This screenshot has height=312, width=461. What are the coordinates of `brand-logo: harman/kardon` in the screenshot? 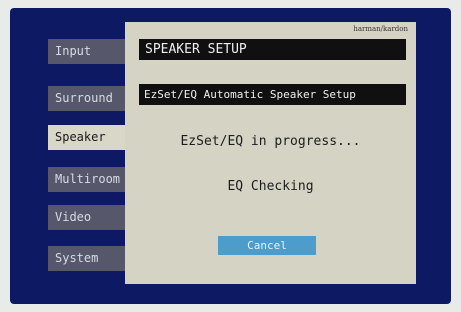 It's located at (380, 29).